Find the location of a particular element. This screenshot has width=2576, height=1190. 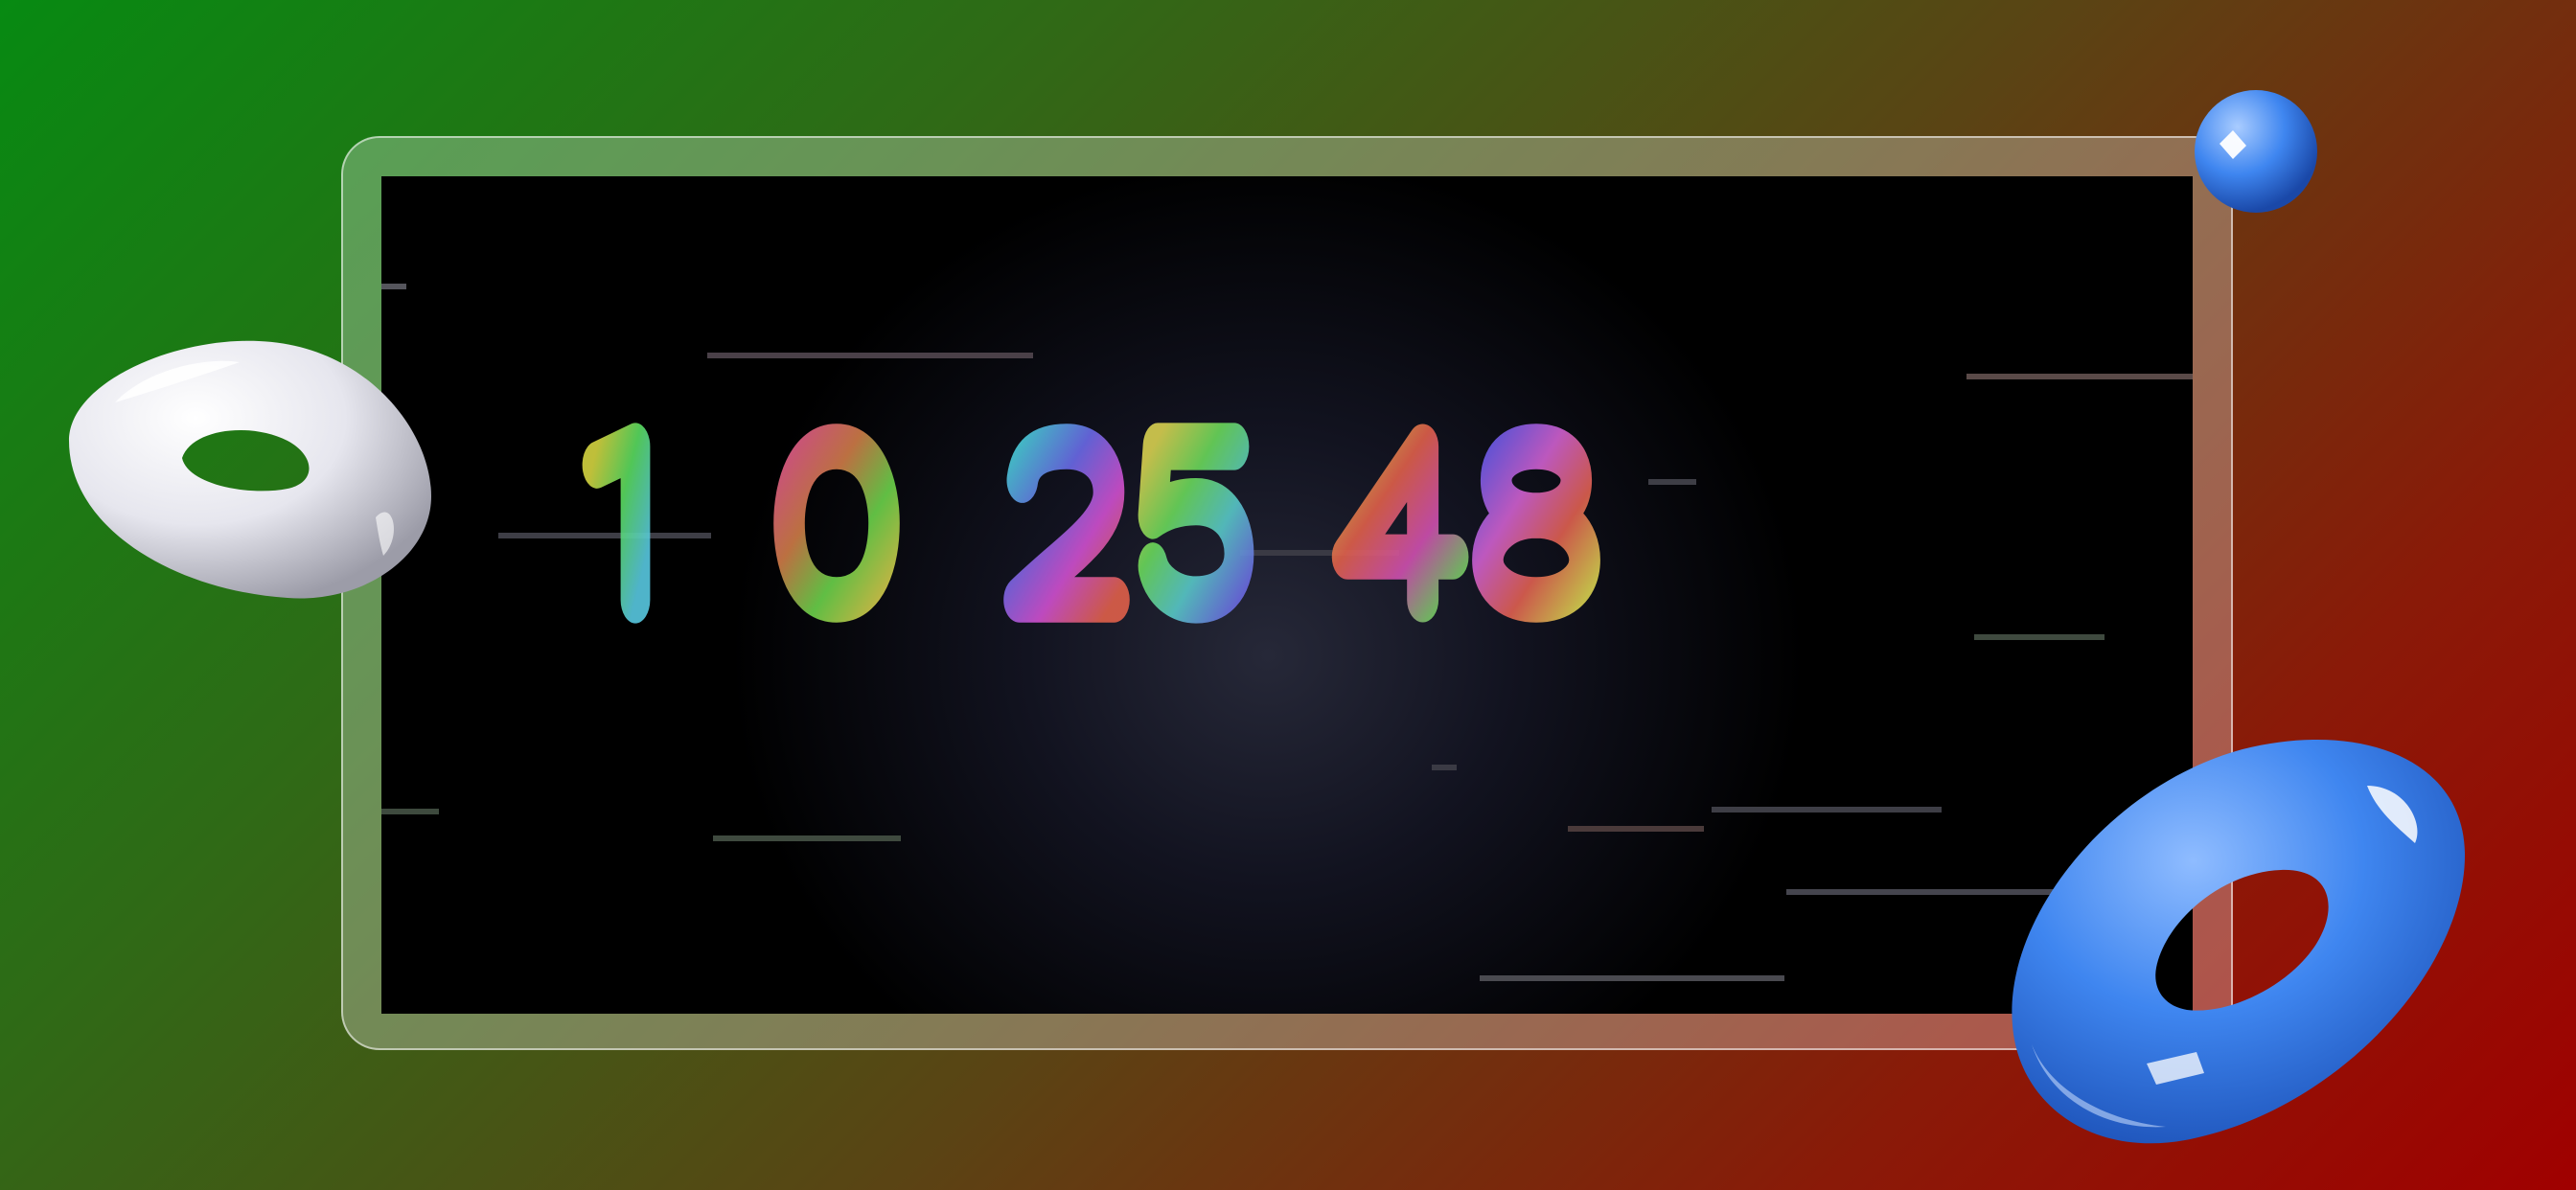

digit-3: 2 is located at coordinates (1066, 523).